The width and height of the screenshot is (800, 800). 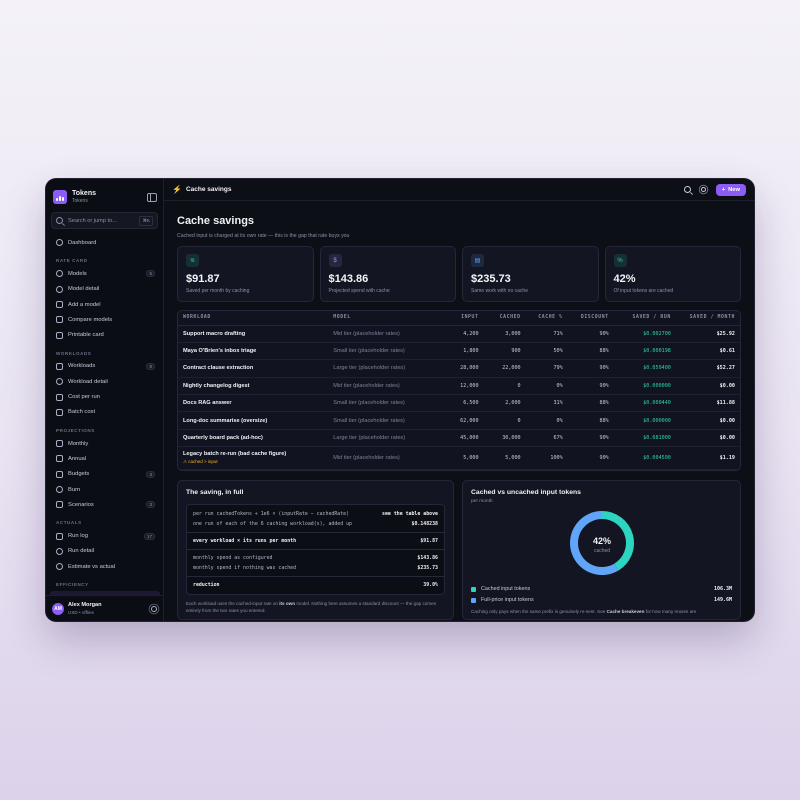 I want to click on legend-value: 149.6M, so click(x=722, y=600).